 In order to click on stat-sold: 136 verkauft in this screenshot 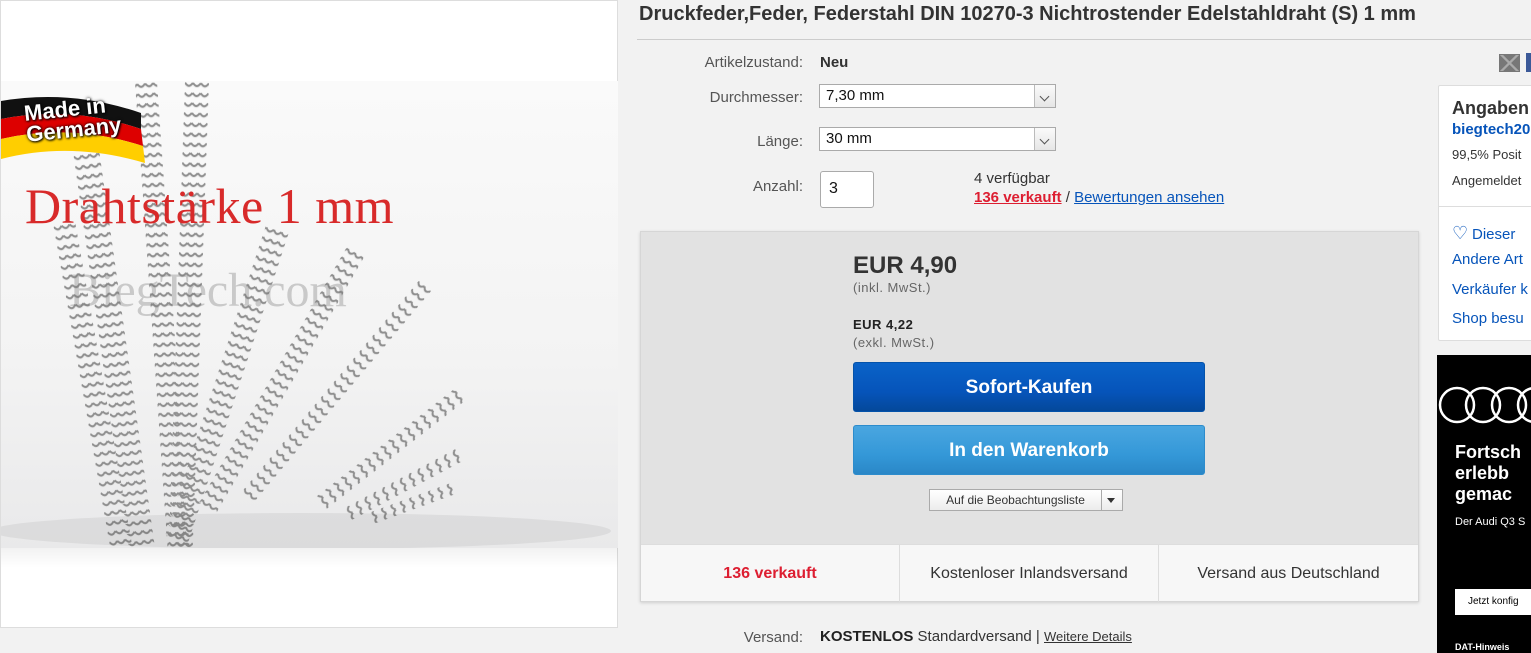, I will do `click(770, 573)`.